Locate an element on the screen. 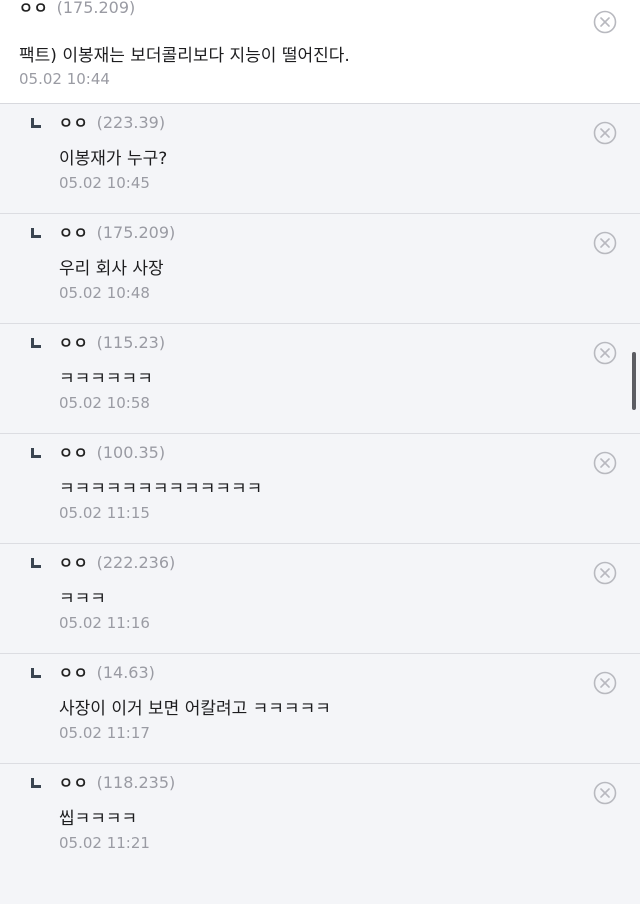 The height and width of the screenshot is (904, 640). reply-comment: ㅇㅇ (14.63) 사장이 이거 보면 어칼려고 ㅋㅋㅋㅋㅋ 05.02 11:17 is located at coordinates (320, 709).